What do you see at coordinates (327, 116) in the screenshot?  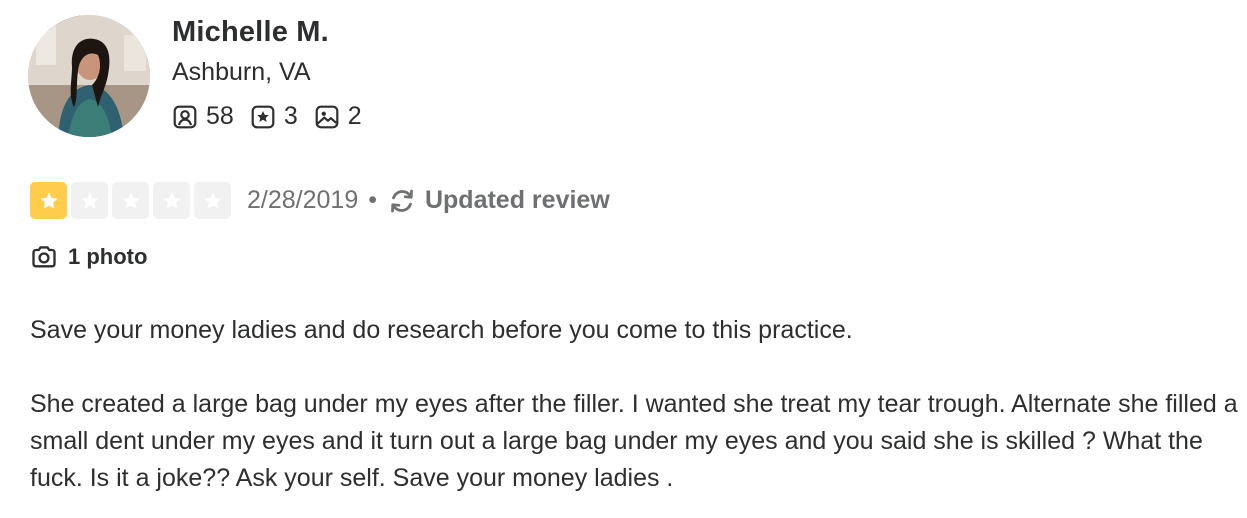 I see `image-icon` at bounding box center [327, 116].